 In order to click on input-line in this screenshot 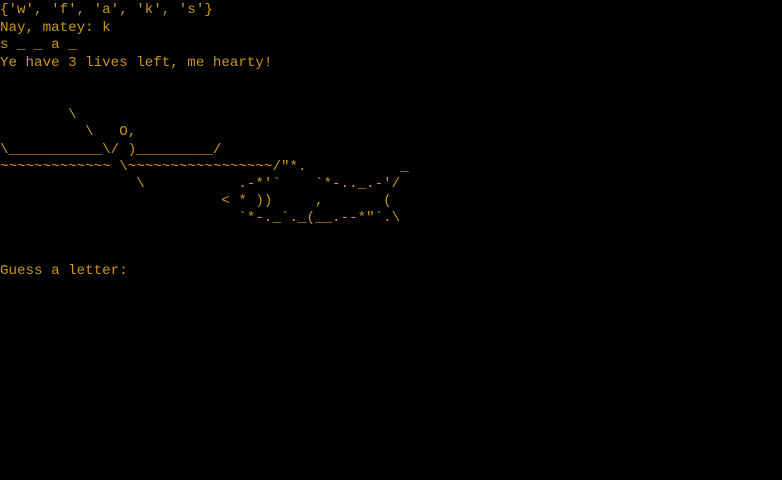, I will do `click(391, 290)`.